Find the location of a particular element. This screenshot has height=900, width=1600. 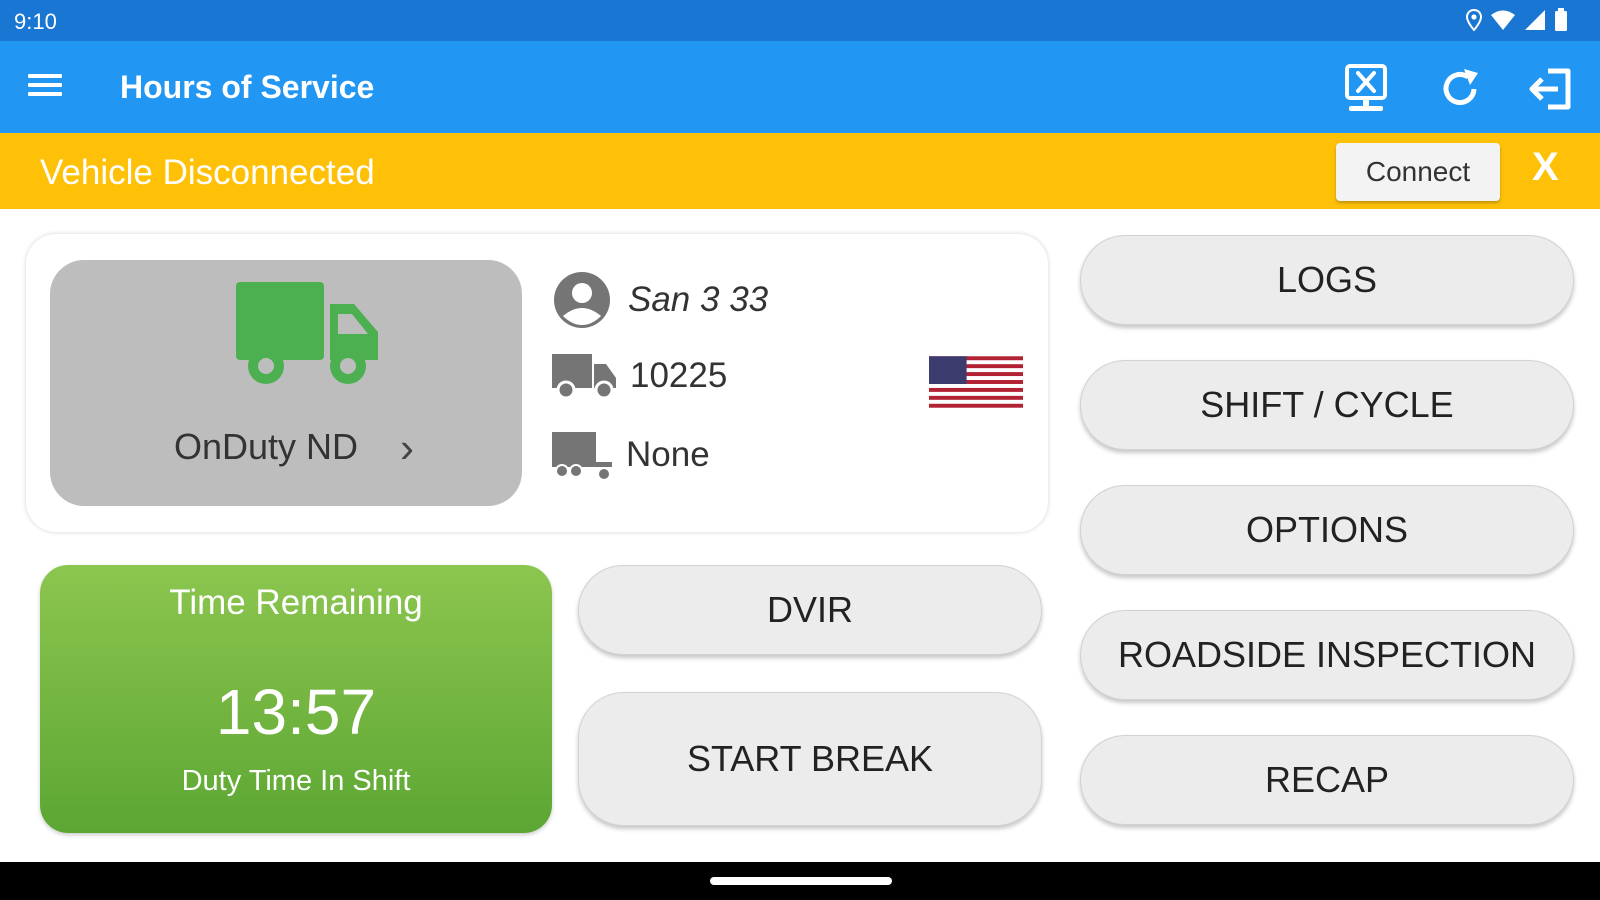

vehicle-row: 10225 is located at coordinates (639, 376).